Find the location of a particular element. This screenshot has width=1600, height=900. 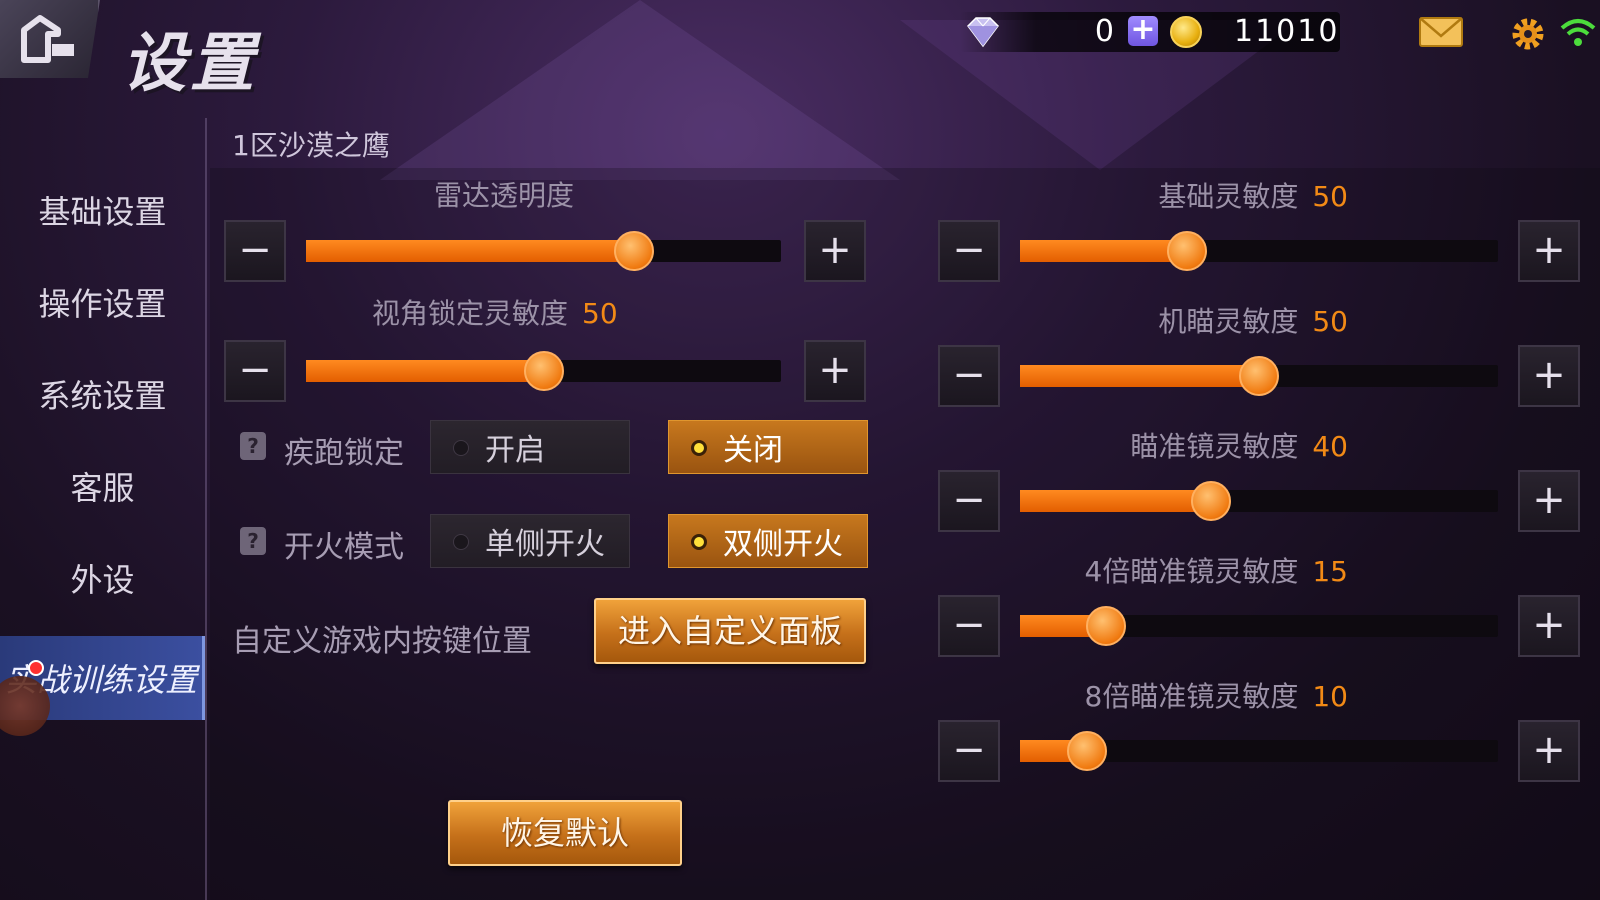

custom-panel-button: 进入自定义面板 is located at coordinates (730, 631).